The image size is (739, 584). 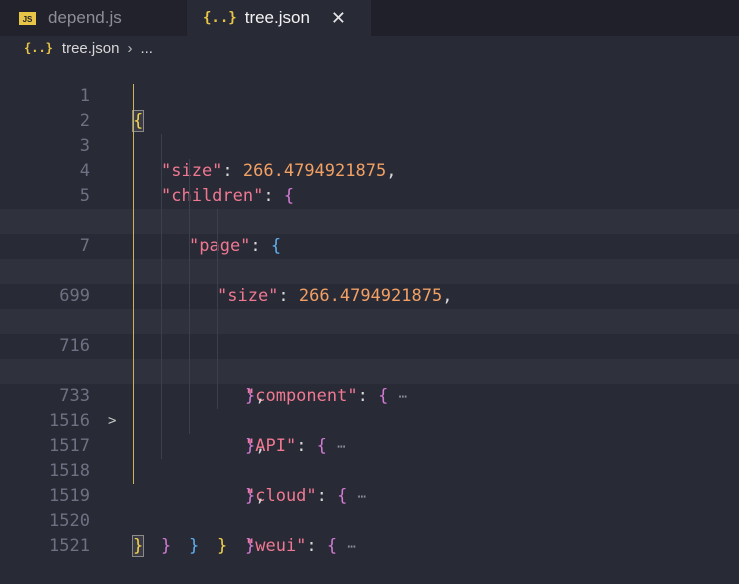 I want to click on breadcrumb-file: tree.json, so click(x=91, y=48).